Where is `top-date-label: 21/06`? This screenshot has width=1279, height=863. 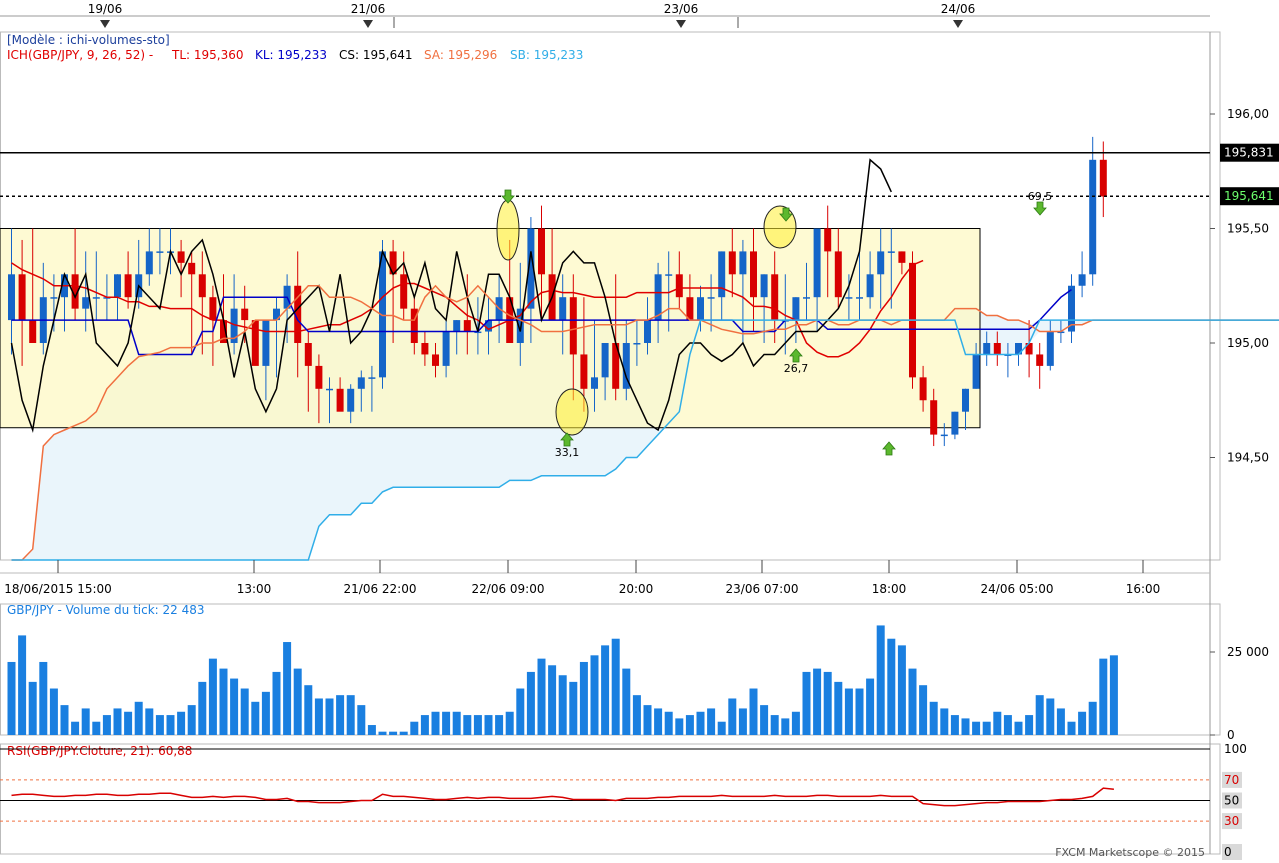 top-date-label: 21/06 is located at coordinates (368, 9).